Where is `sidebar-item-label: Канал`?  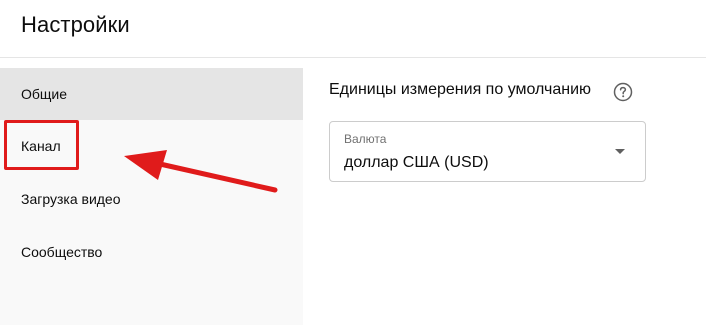
sidebar-item-label: Канал is located at coordinates (41, 146).